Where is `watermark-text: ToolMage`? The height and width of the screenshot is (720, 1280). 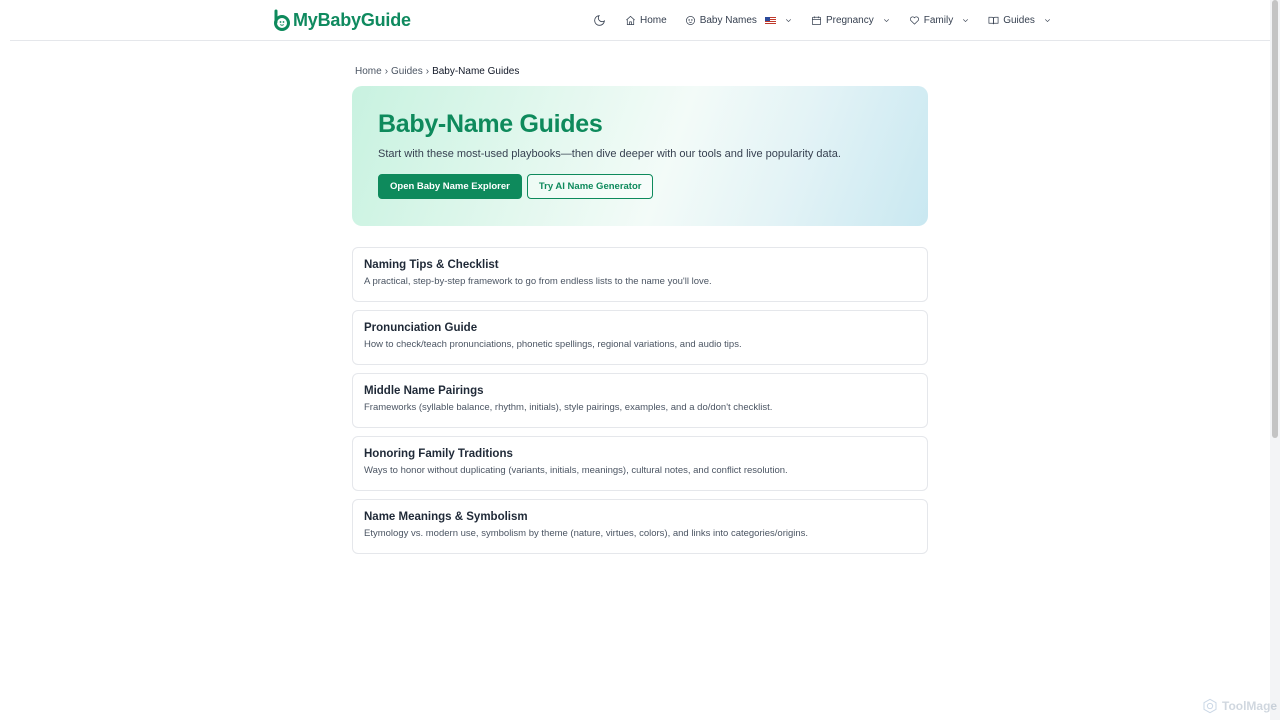 watermark-text: ToolMage is located at coordinates (1250, 706).